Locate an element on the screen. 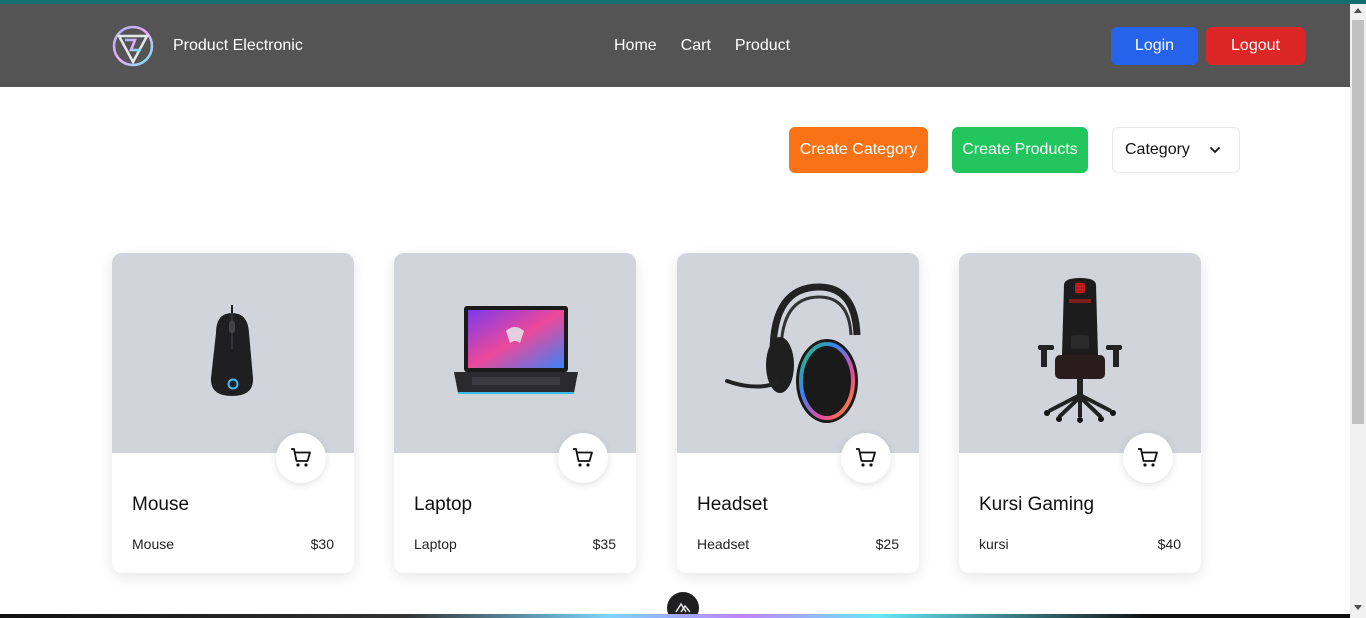  product-title: Headset is located at coordinates (732, 504).